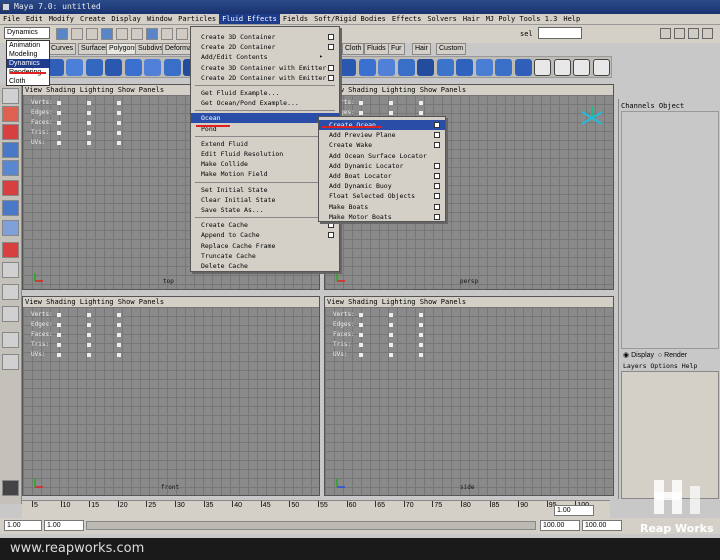 Image resolution: width=720 pixels, height=560 pixels. What do you see at coordinates (382, 196) in the screenshot?
I see `menu-item-float-selected-objects: Float Selected Objects` at bounding box center [382, 196].